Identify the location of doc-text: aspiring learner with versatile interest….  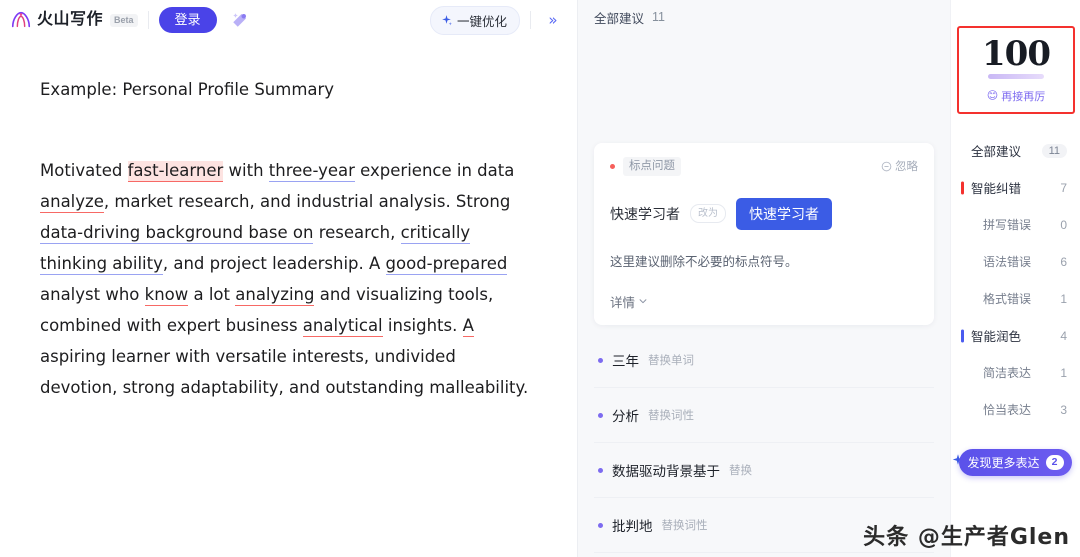
(284, 371).